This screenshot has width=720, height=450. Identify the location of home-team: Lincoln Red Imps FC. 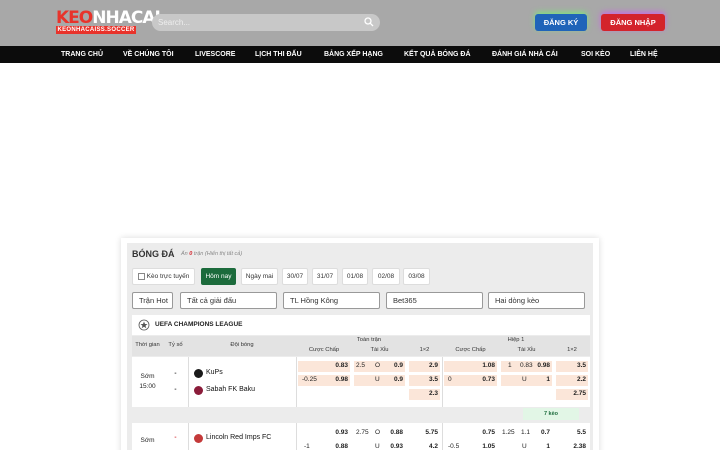
(238, 437).